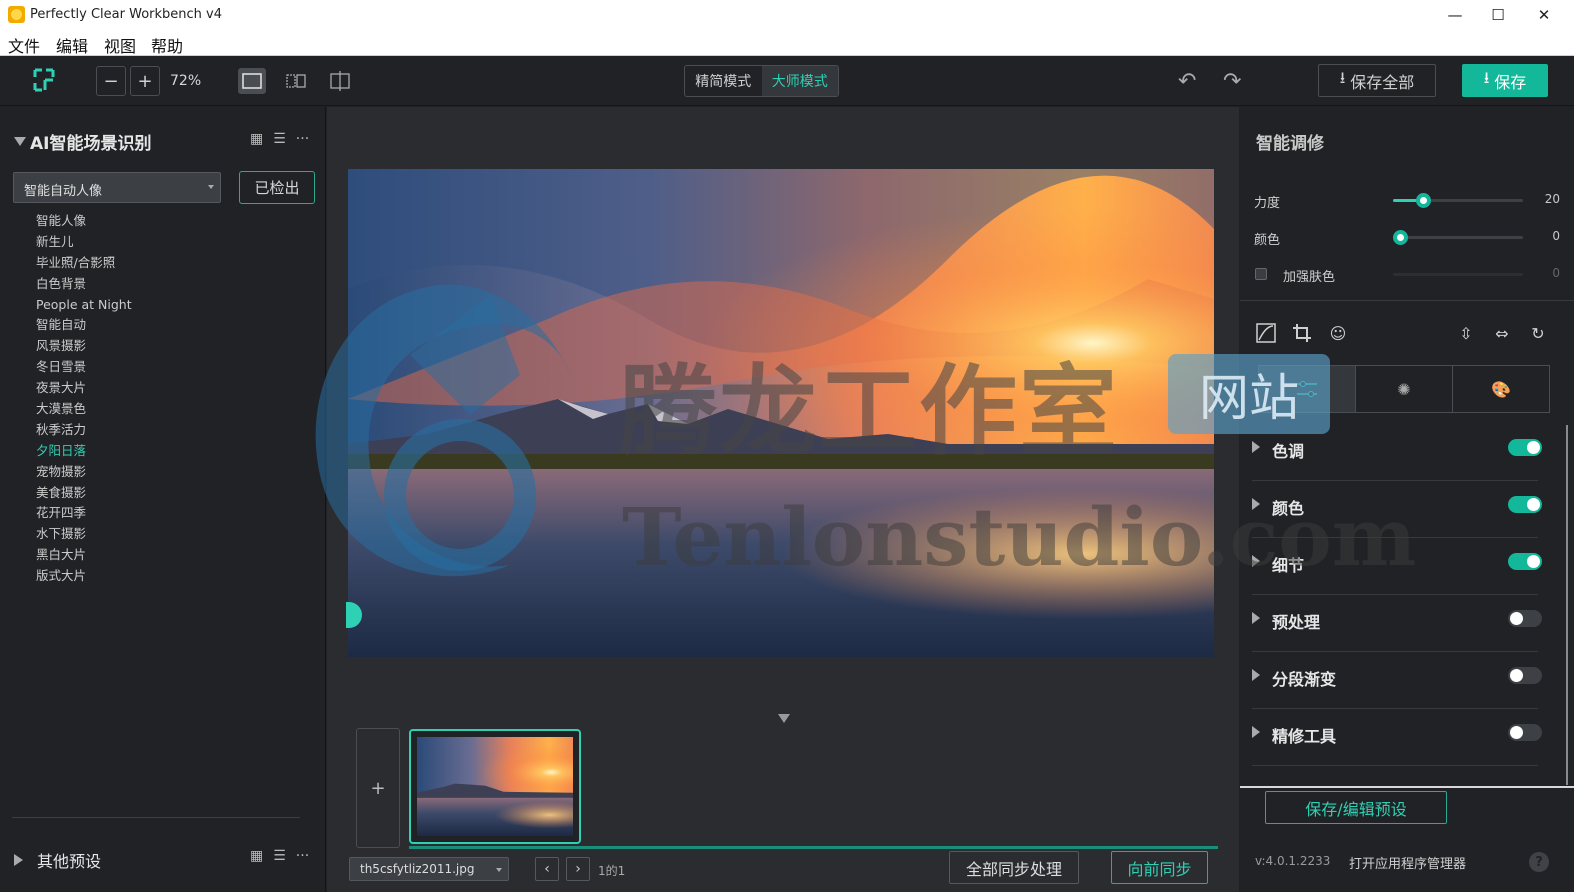 Image resolution: width=1574 pixels, height=892 pixels. Describe the element at coordinates (117, 187) in the screenshot. I see `scene-preset-select: 智能自动人像` at that location.